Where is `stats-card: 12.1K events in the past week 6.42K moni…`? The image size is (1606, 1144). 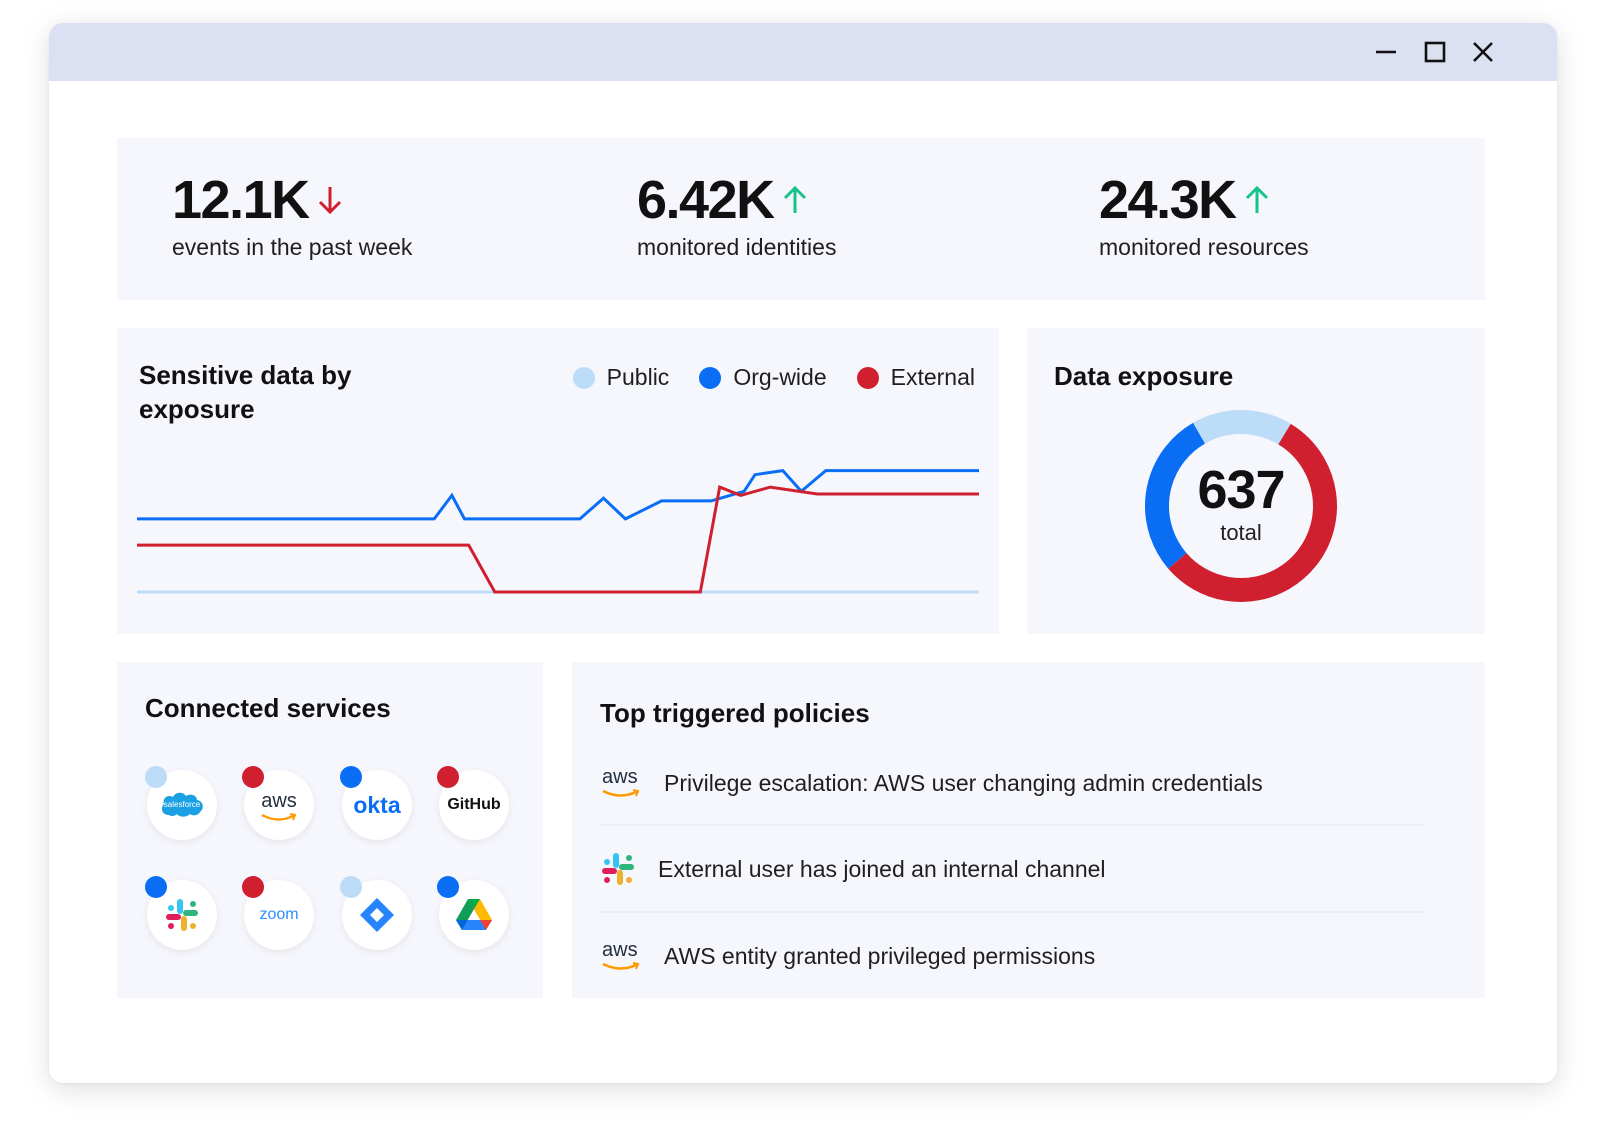
stats-card: 12.1K events in the past week 6.42K moni… is located at coordinates (801, 219).